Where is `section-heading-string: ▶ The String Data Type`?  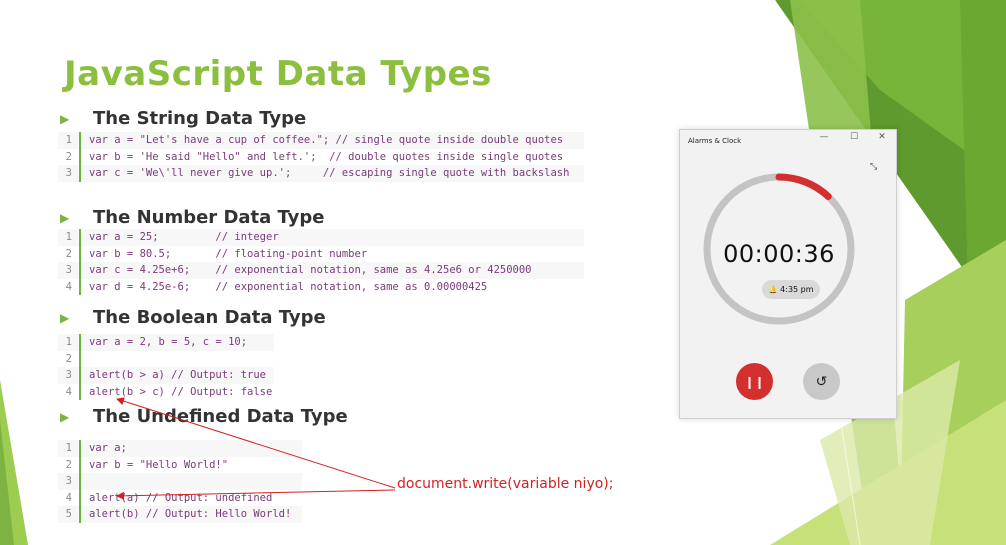 section-heading-string: ▶ The String Data Type is located at coordinates (183, 118).